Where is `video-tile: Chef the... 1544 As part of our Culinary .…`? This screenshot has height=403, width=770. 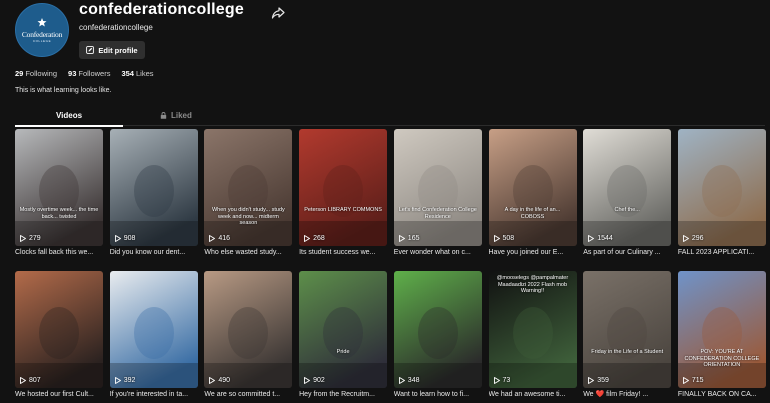
video-tile: Chef the... 1544 As part of our Culinary .… is located at coordinates (627, 193).